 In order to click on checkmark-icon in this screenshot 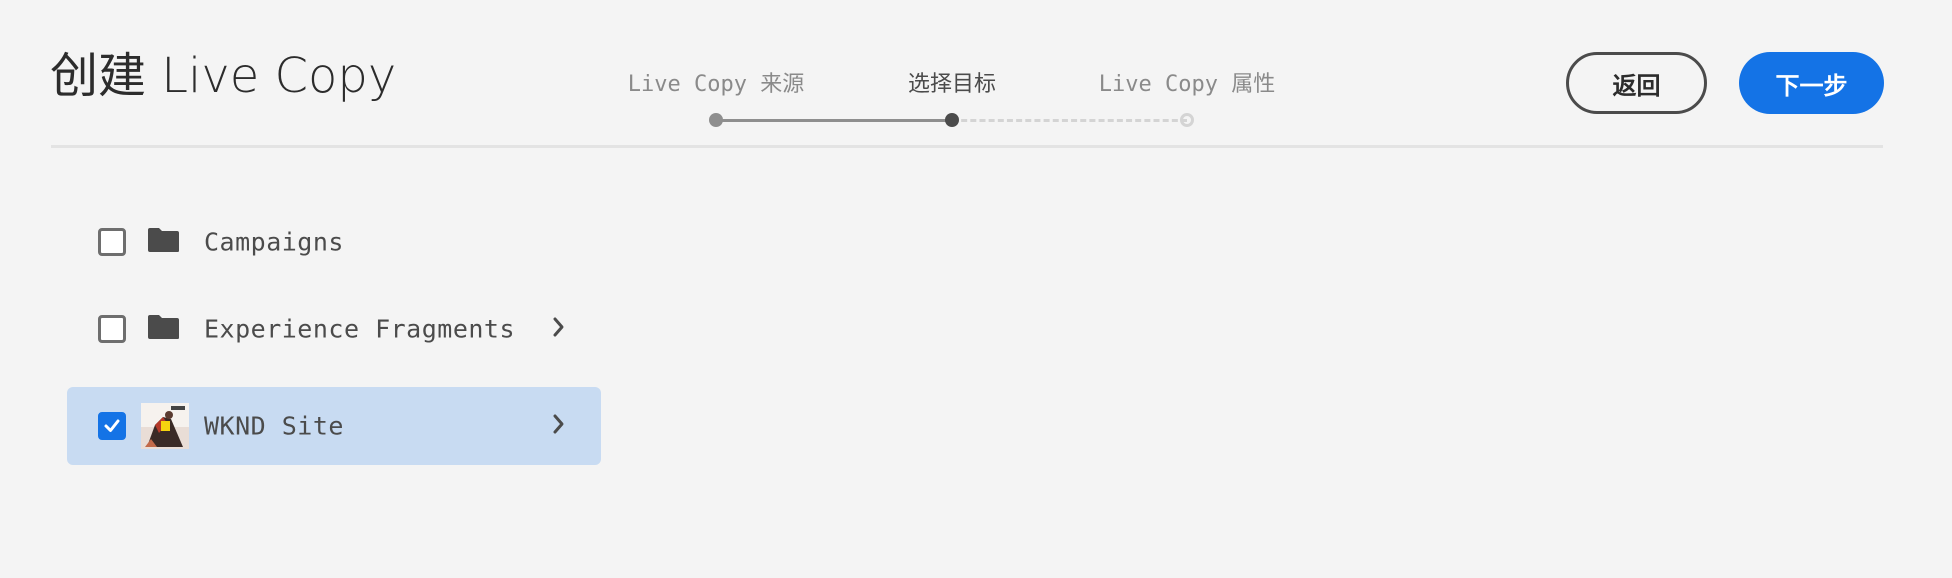, I will do `click(112, 425)`.